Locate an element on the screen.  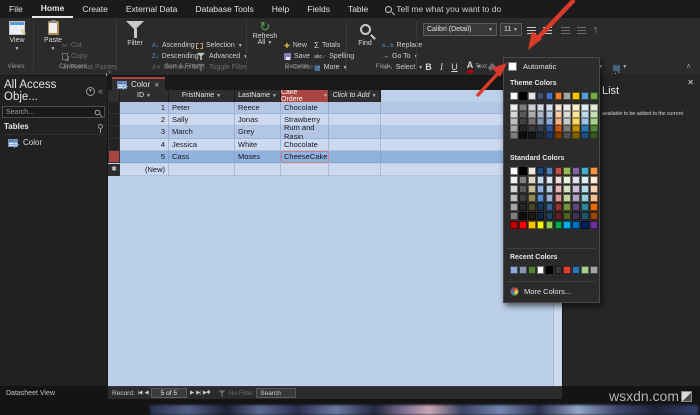
tab-home: Home is located at coordinates (52, 9).